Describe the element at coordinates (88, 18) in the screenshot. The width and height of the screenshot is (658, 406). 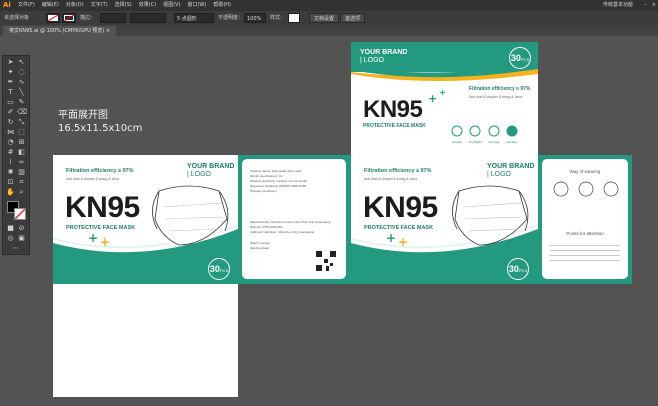
I see `stroke-label: 描边：` at that location.